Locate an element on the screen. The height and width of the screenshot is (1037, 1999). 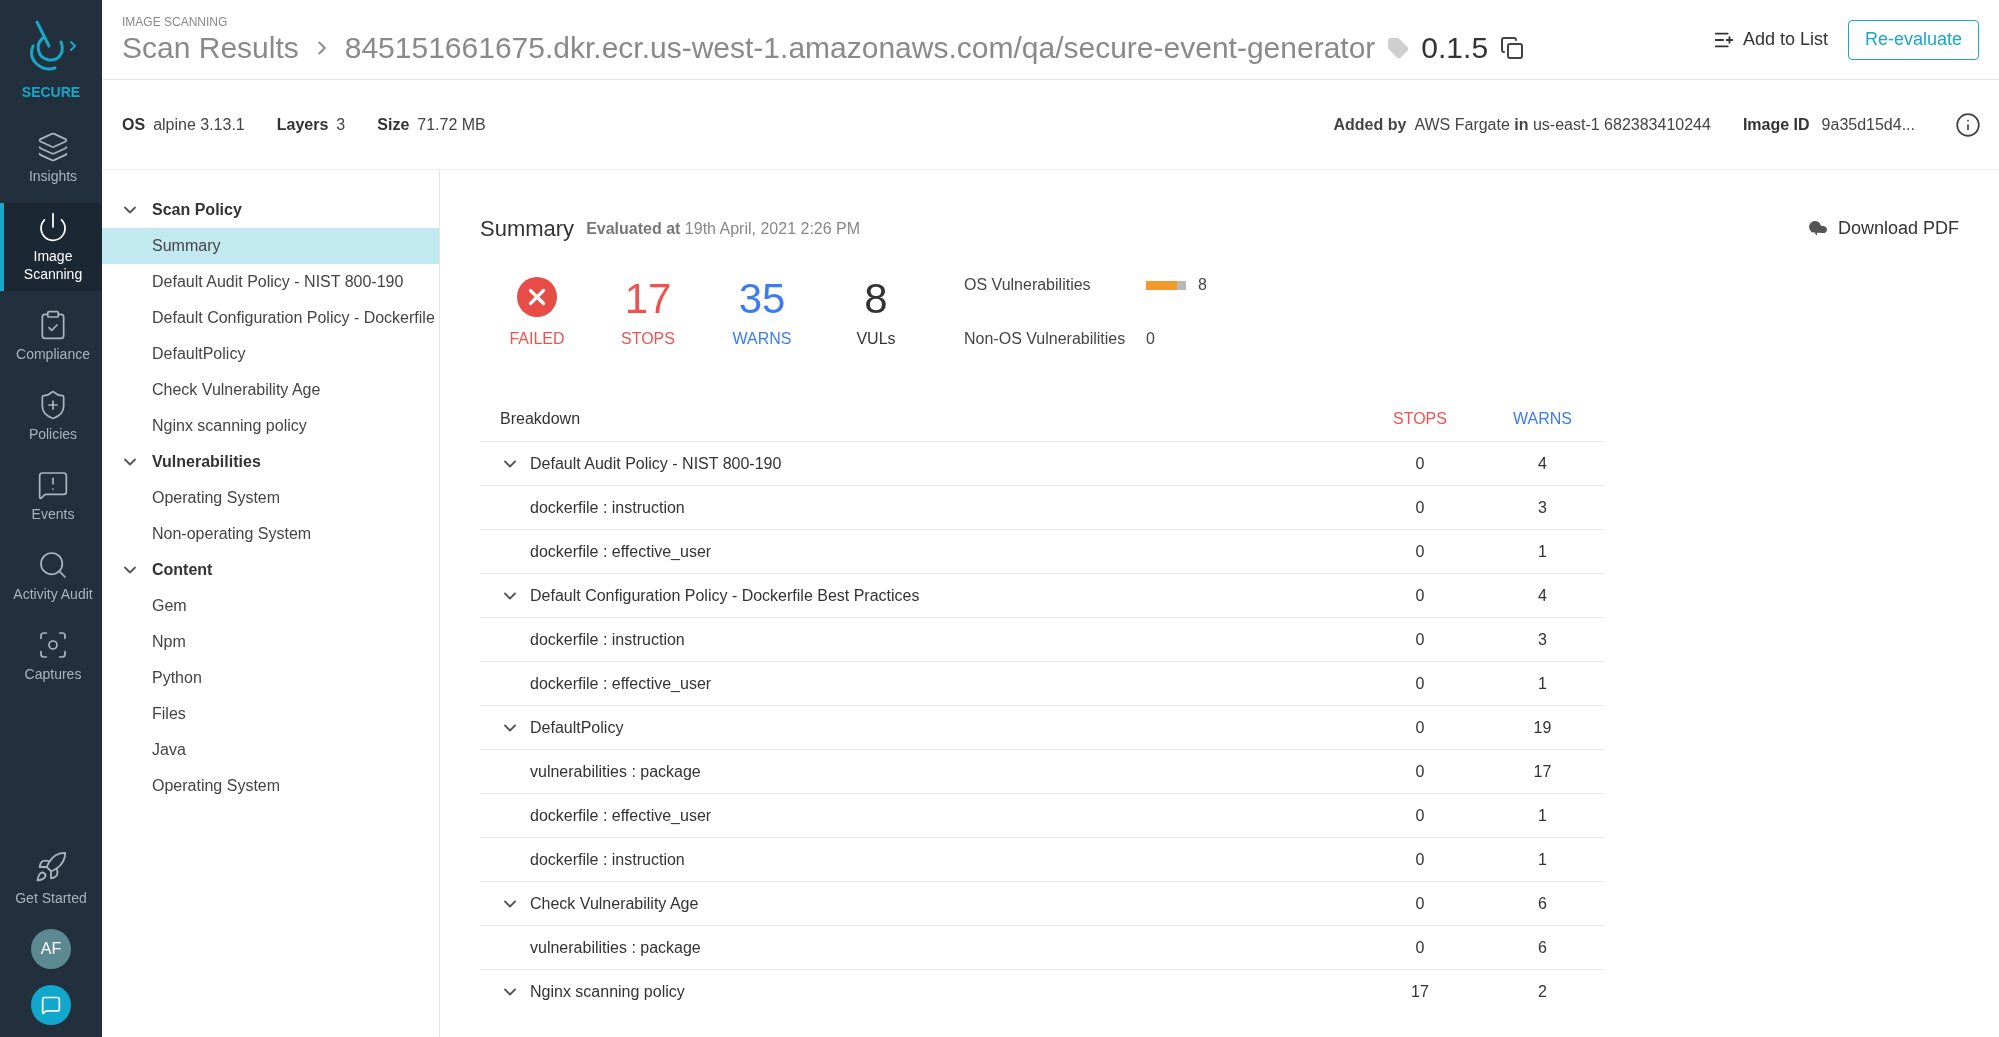
nav-item: Npm is located at coordinates (270, 642).